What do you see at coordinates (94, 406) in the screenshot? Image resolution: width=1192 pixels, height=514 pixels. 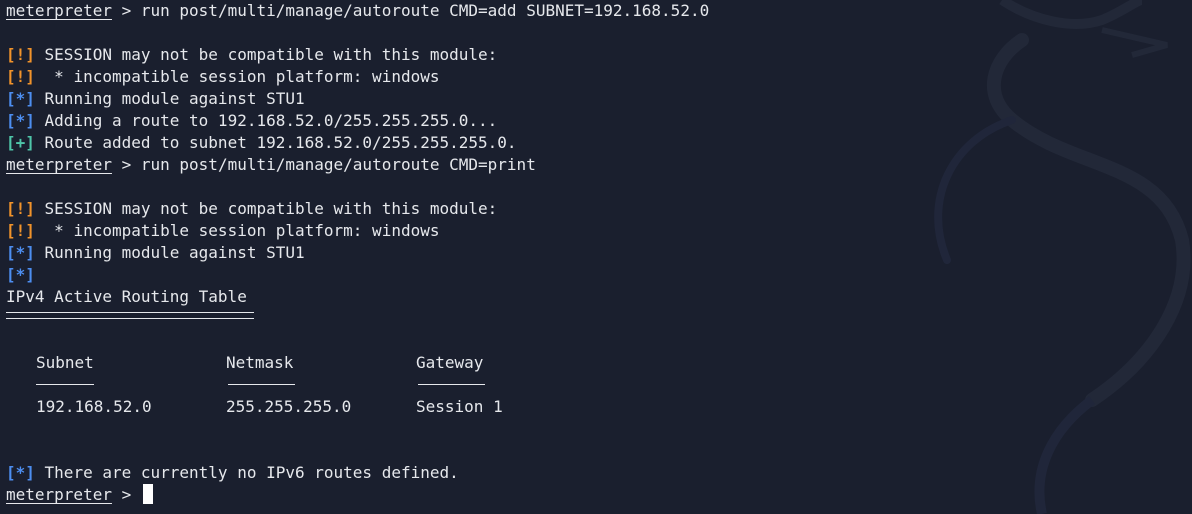 I see `cell-subnet: 192.168.52.0` at bounding box center [94, 406].